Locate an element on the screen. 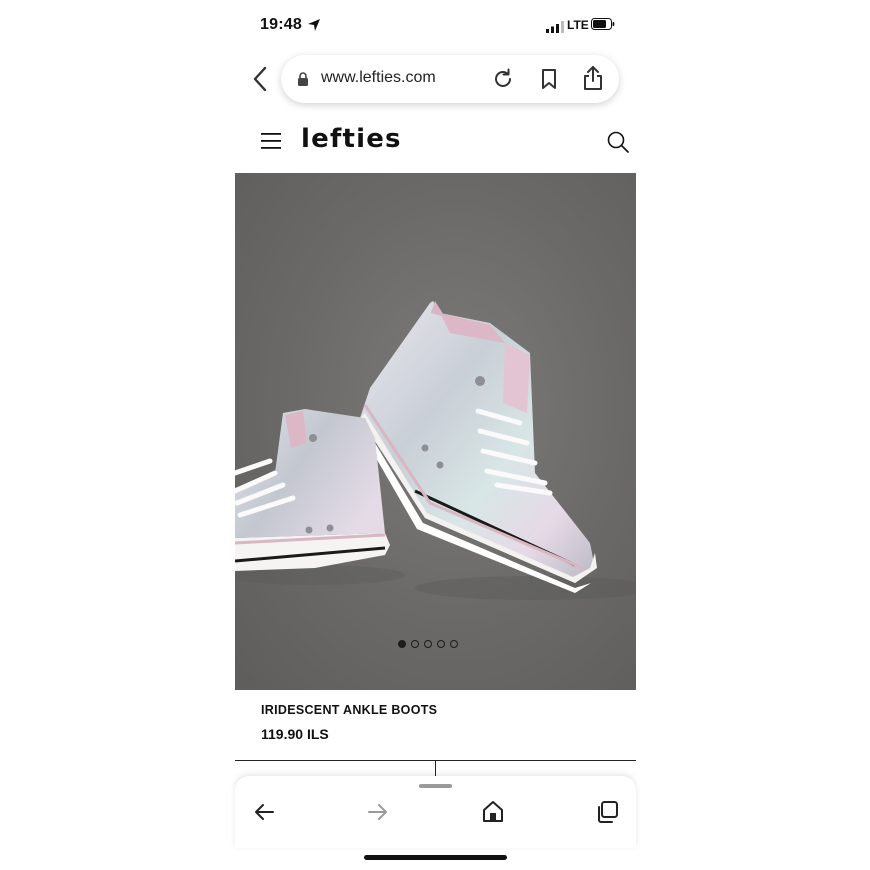  home-indicator is located at coordinates (435, 857).